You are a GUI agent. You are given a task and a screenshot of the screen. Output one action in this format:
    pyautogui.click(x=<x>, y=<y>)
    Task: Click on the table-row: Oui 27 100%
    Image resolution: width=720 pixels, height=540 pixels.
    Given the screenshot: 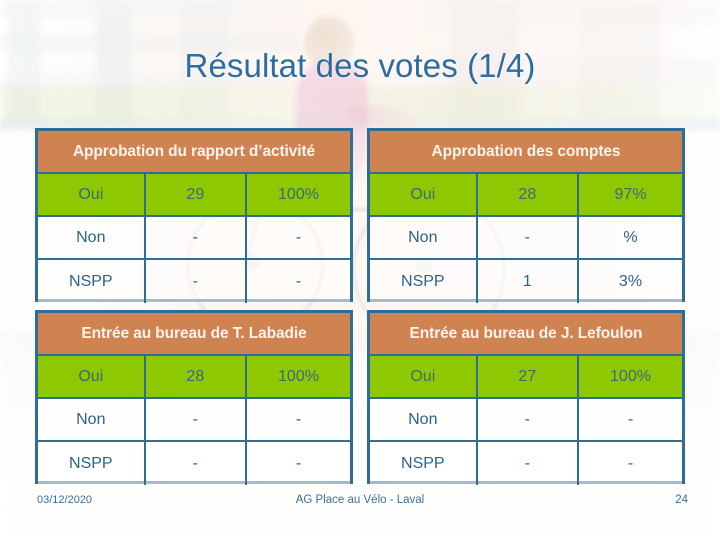 What is the action you would take?
    pyautogui.click(x=526, y=377)
    